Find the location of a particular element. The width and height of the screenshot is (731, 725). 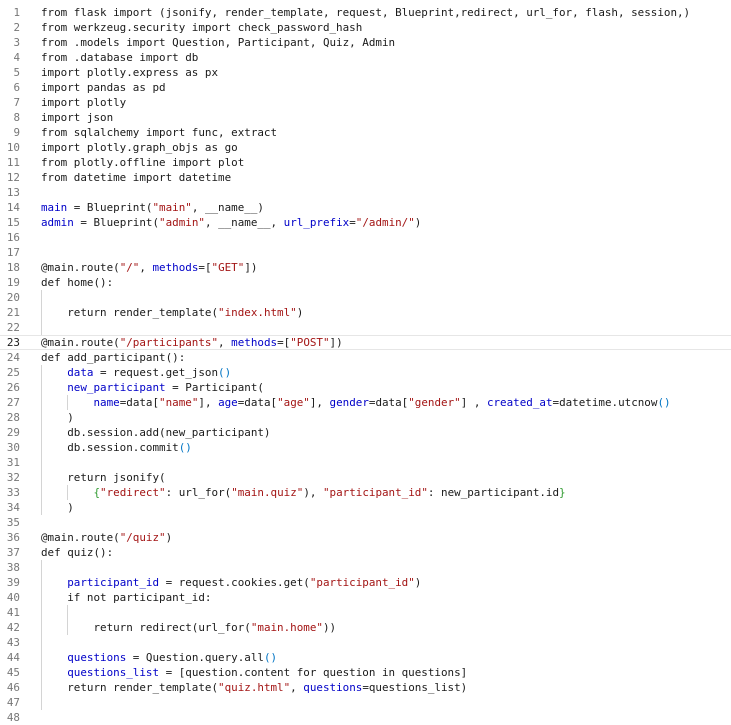

code-line: 40 if not participant_id: is located at coordinates (365, 597).